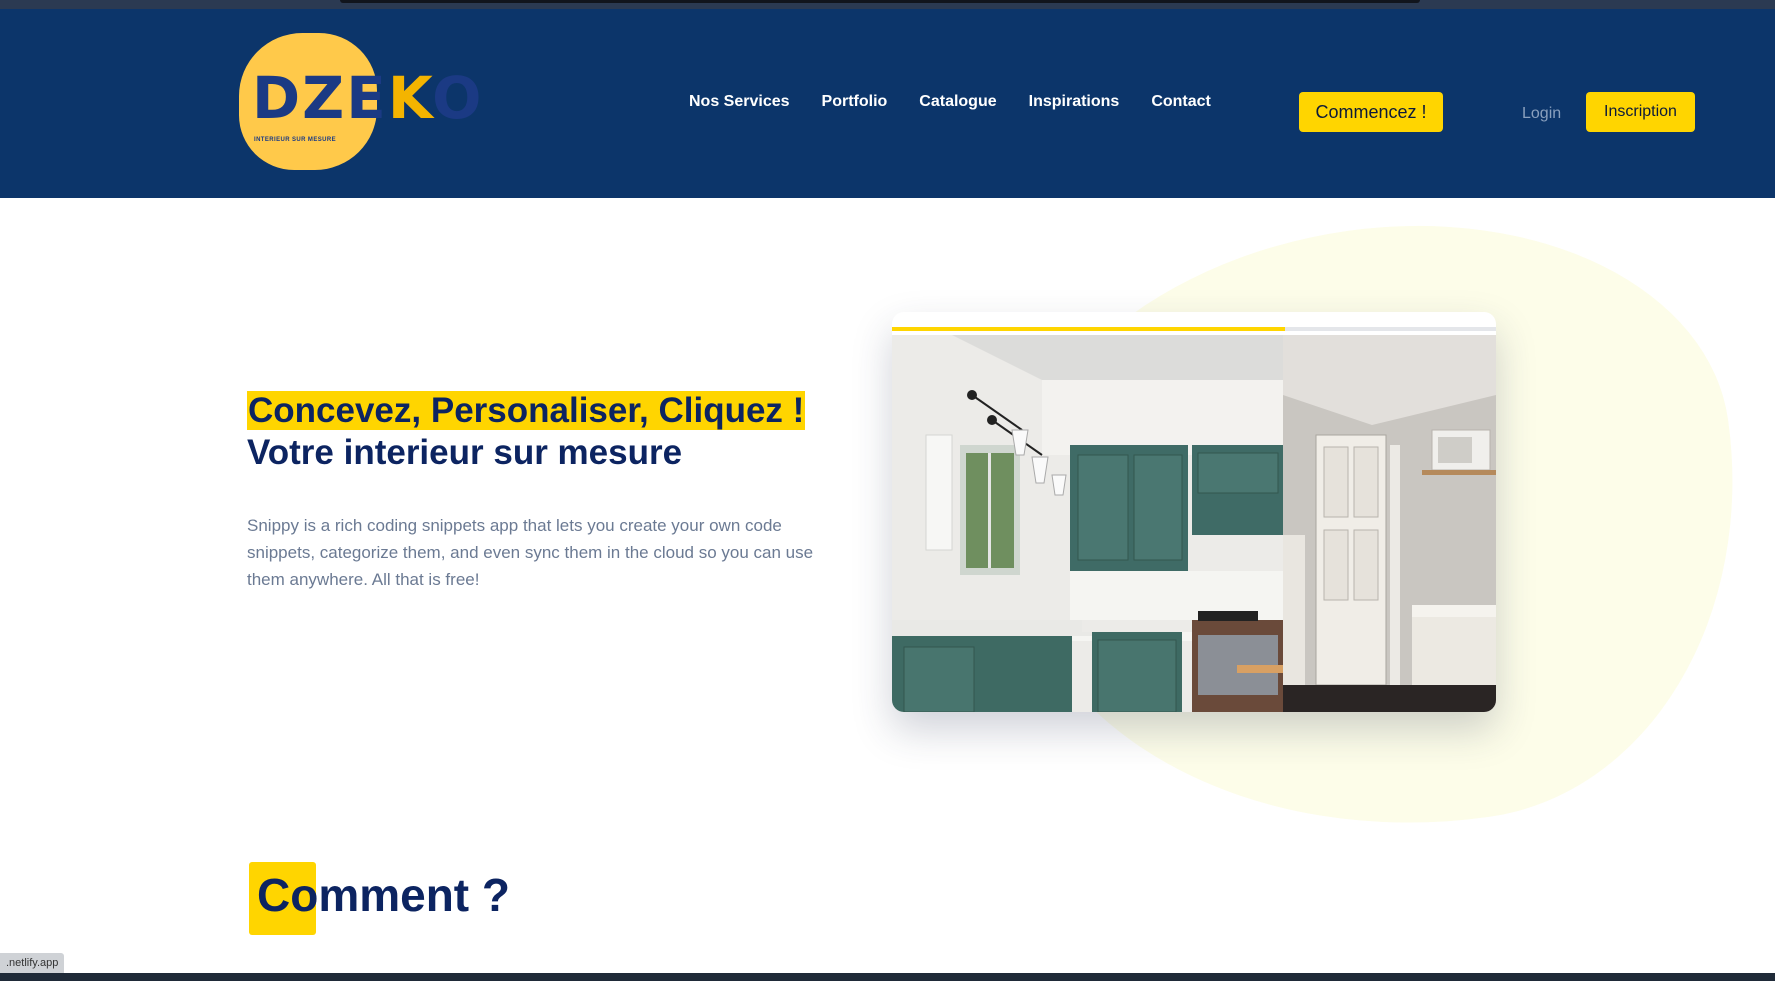 The width and height of the screenshot is (1775, 981). What do you see at coordinates (32, 963) in the screenshot?
I see `browser-status-url: .netlify.app` at bounding box center [32, 963].